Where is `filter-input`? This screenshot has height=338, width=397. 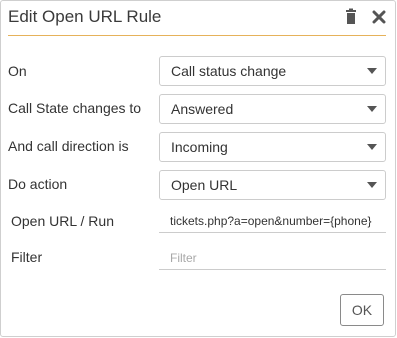
filter-input is located at coordinates (272, 258).